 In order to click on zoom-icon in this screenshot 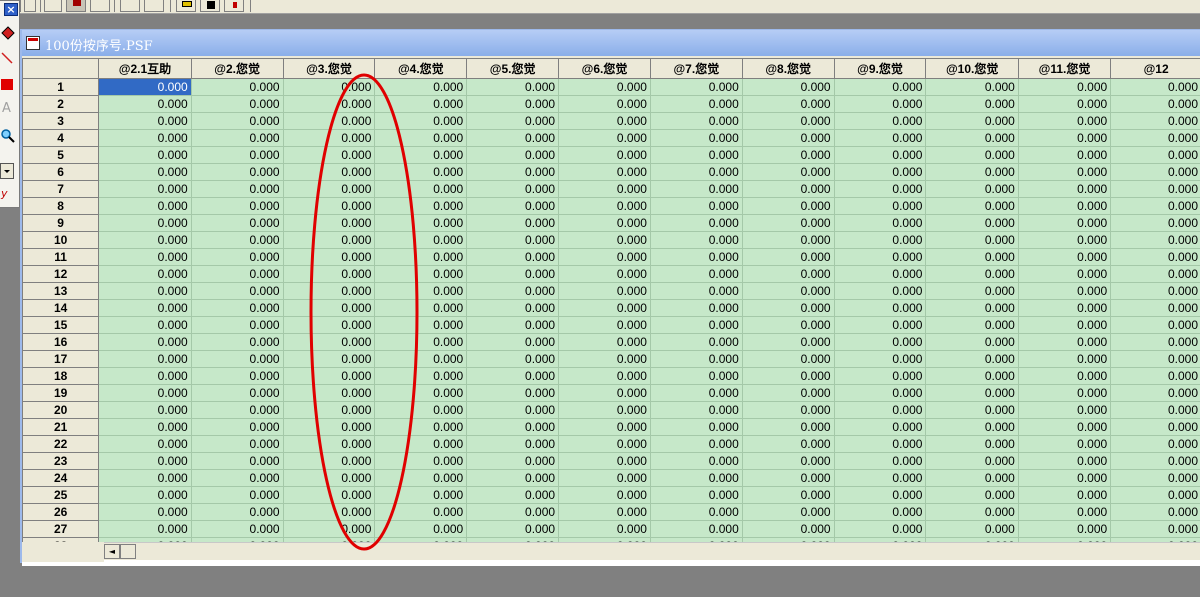, I will do `click(8, 136)`.